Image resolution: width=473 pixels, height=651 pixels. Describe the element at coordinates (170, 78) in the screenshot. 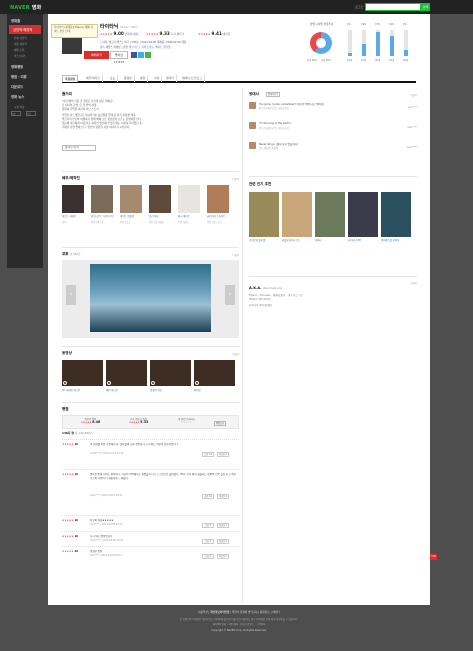

I see `tab-6: 명대사` at that location.